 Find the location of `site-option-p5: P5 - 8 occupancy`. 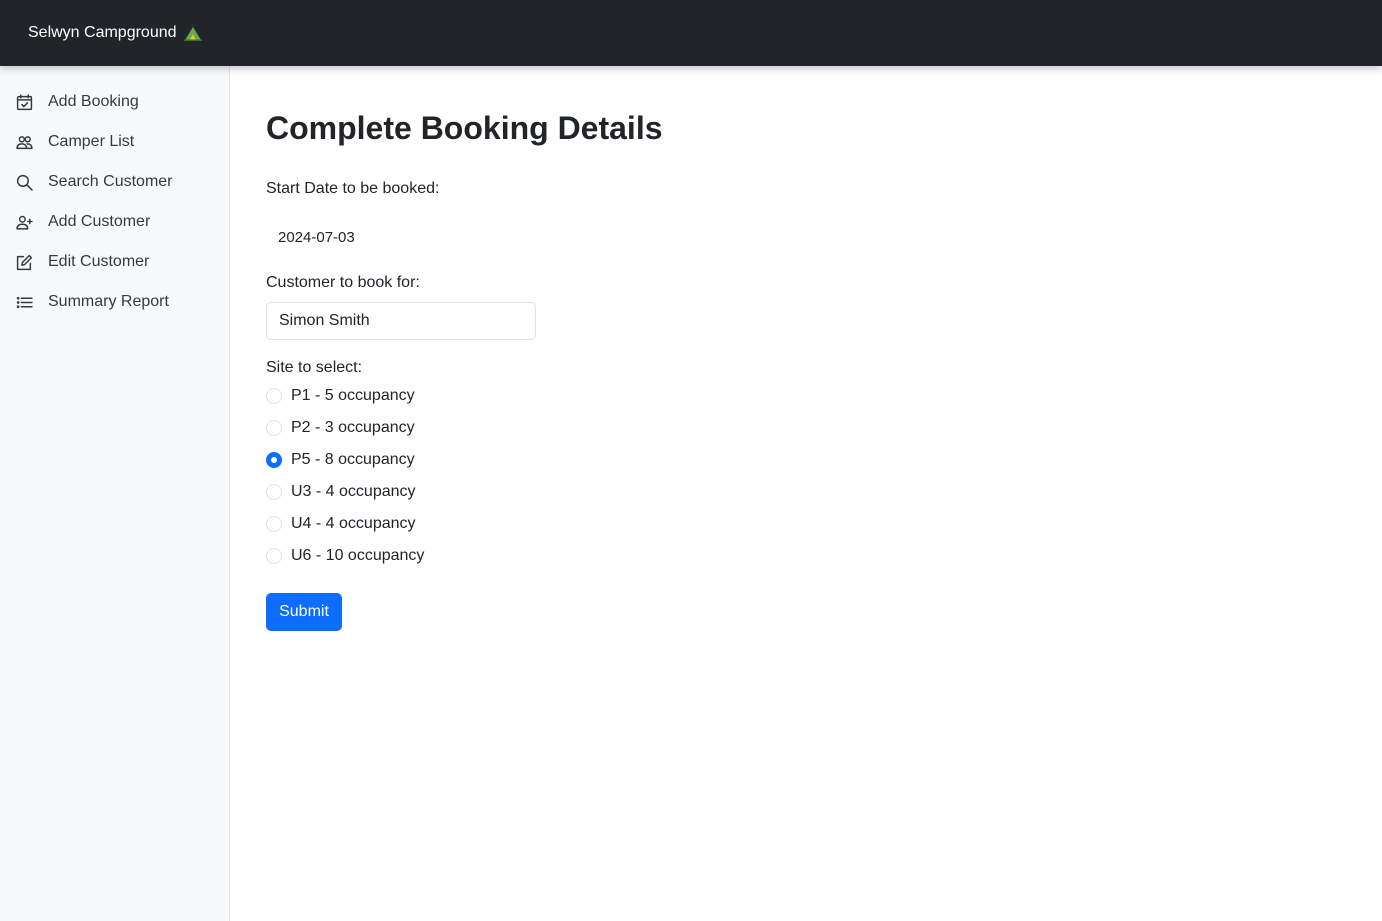

site-option-p5: P5 - 8 occupancy is located at coordinates (806, 460).